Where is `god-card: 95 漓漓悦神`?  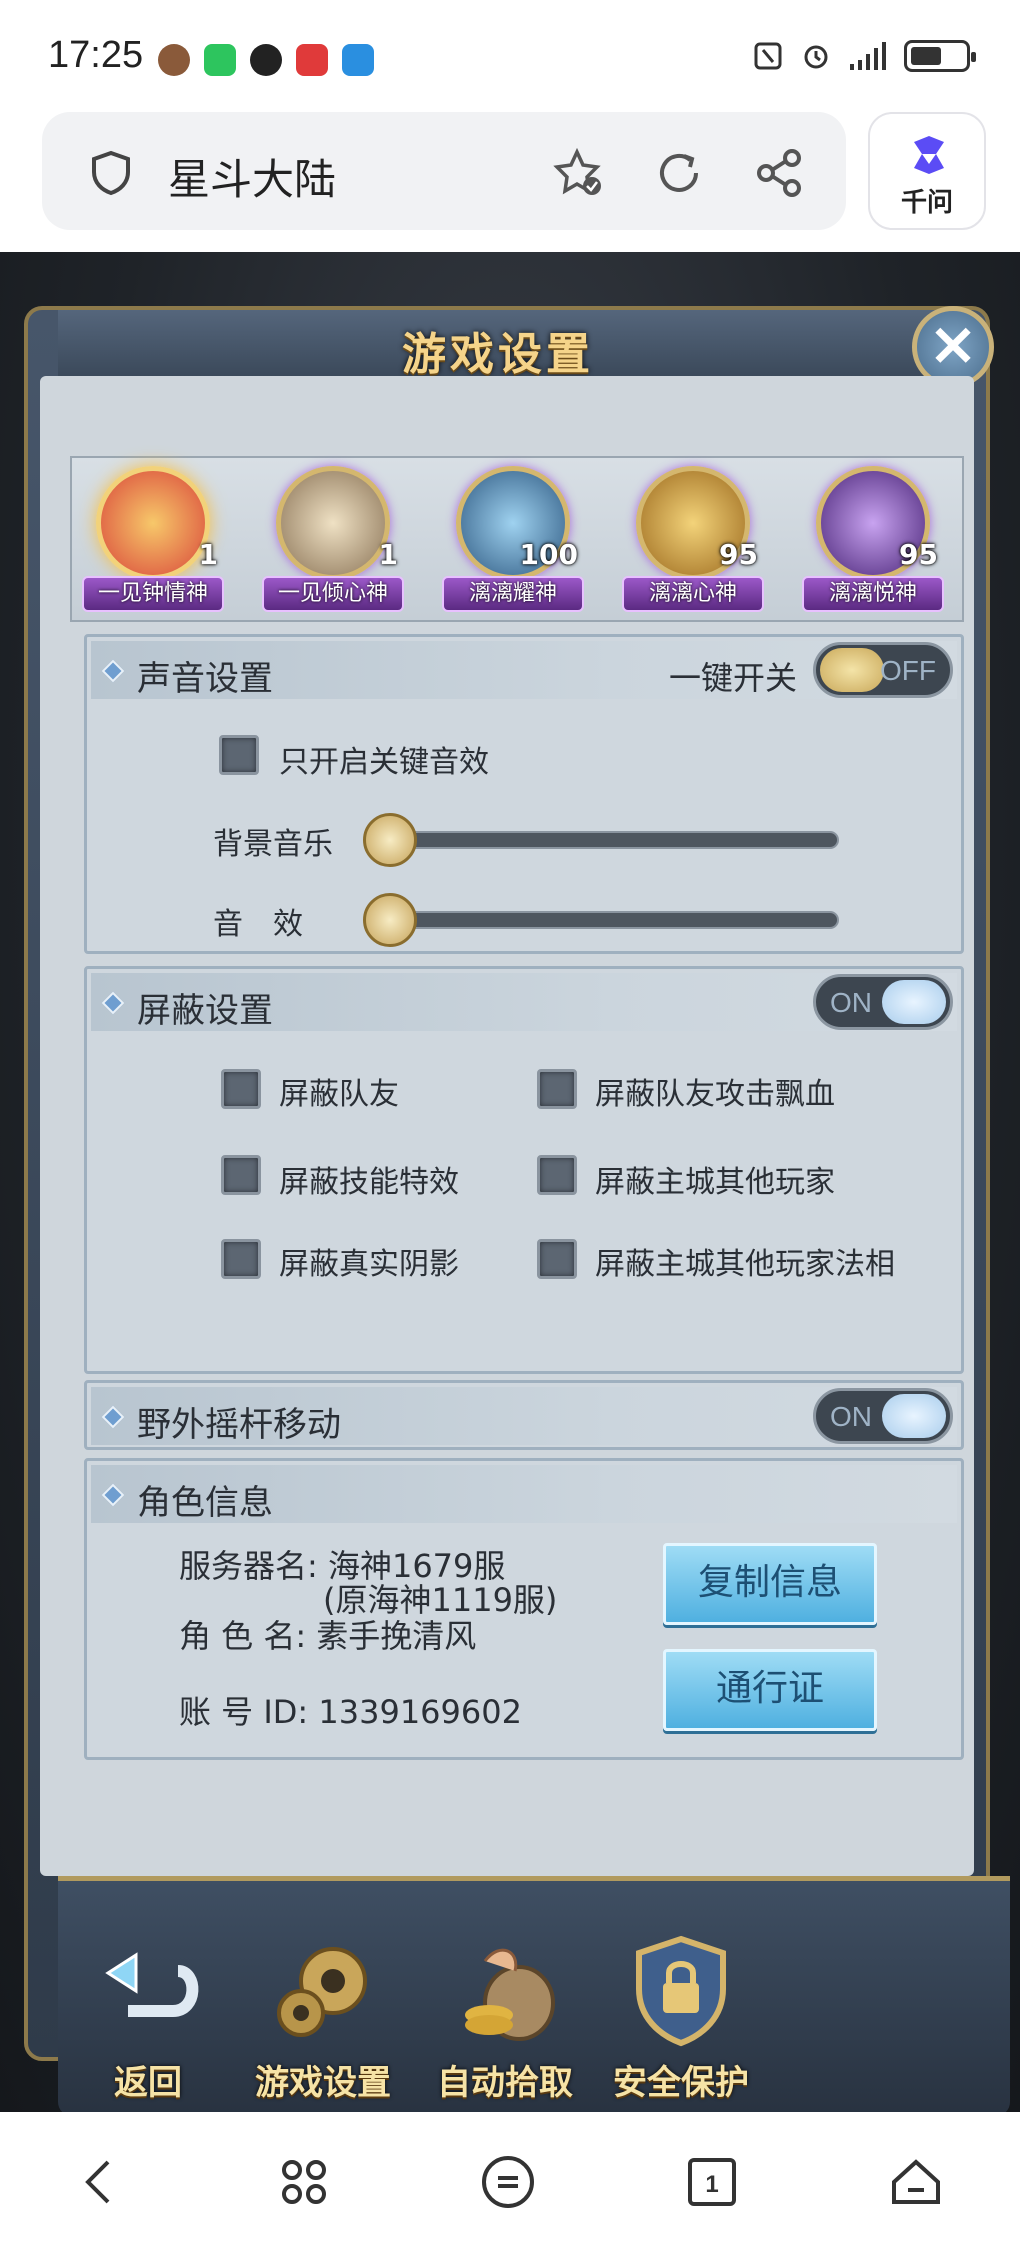 god-card: 95 漓漓悦神 is located at coordinates (873, 538).